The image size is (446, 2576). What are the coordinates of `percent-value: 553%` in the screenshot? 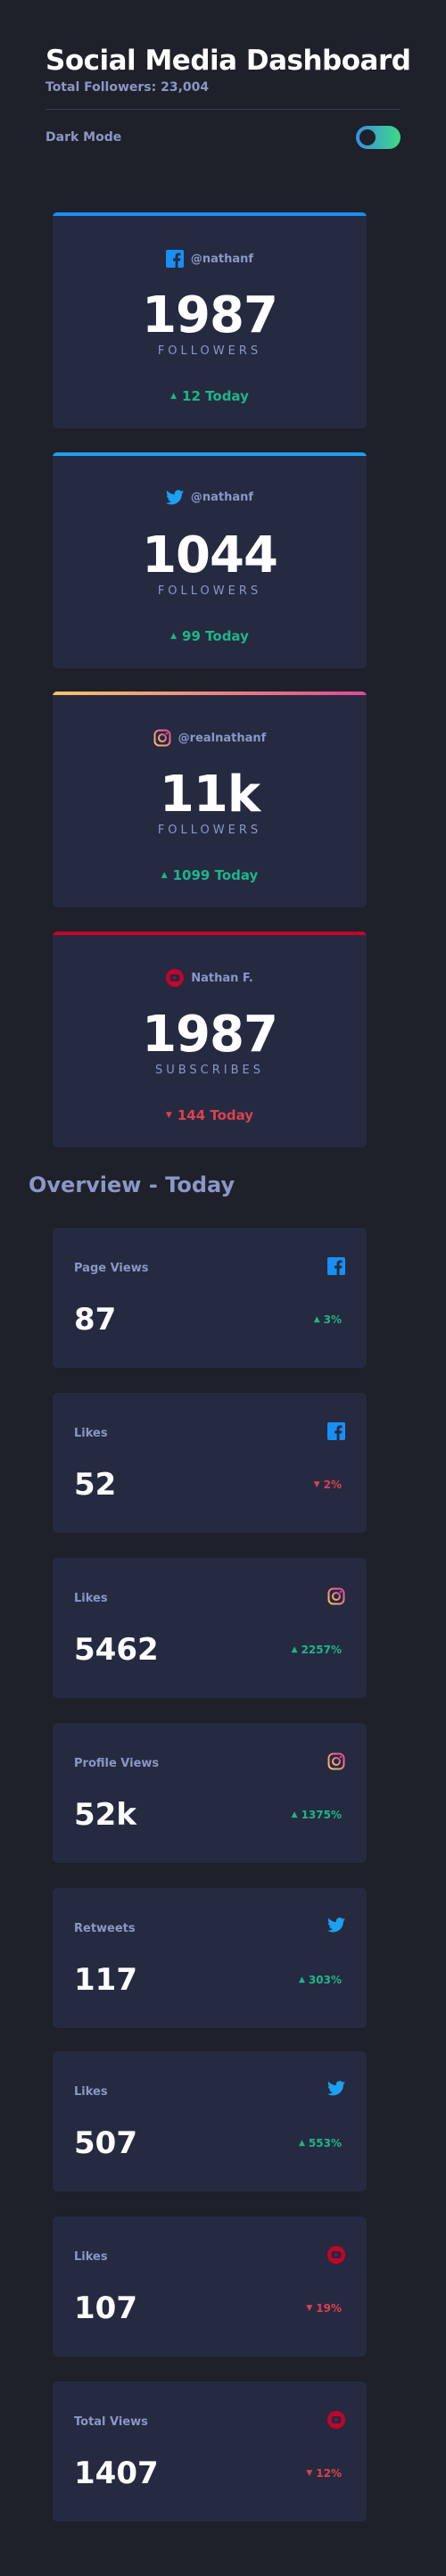 It's located at (325, 2143).